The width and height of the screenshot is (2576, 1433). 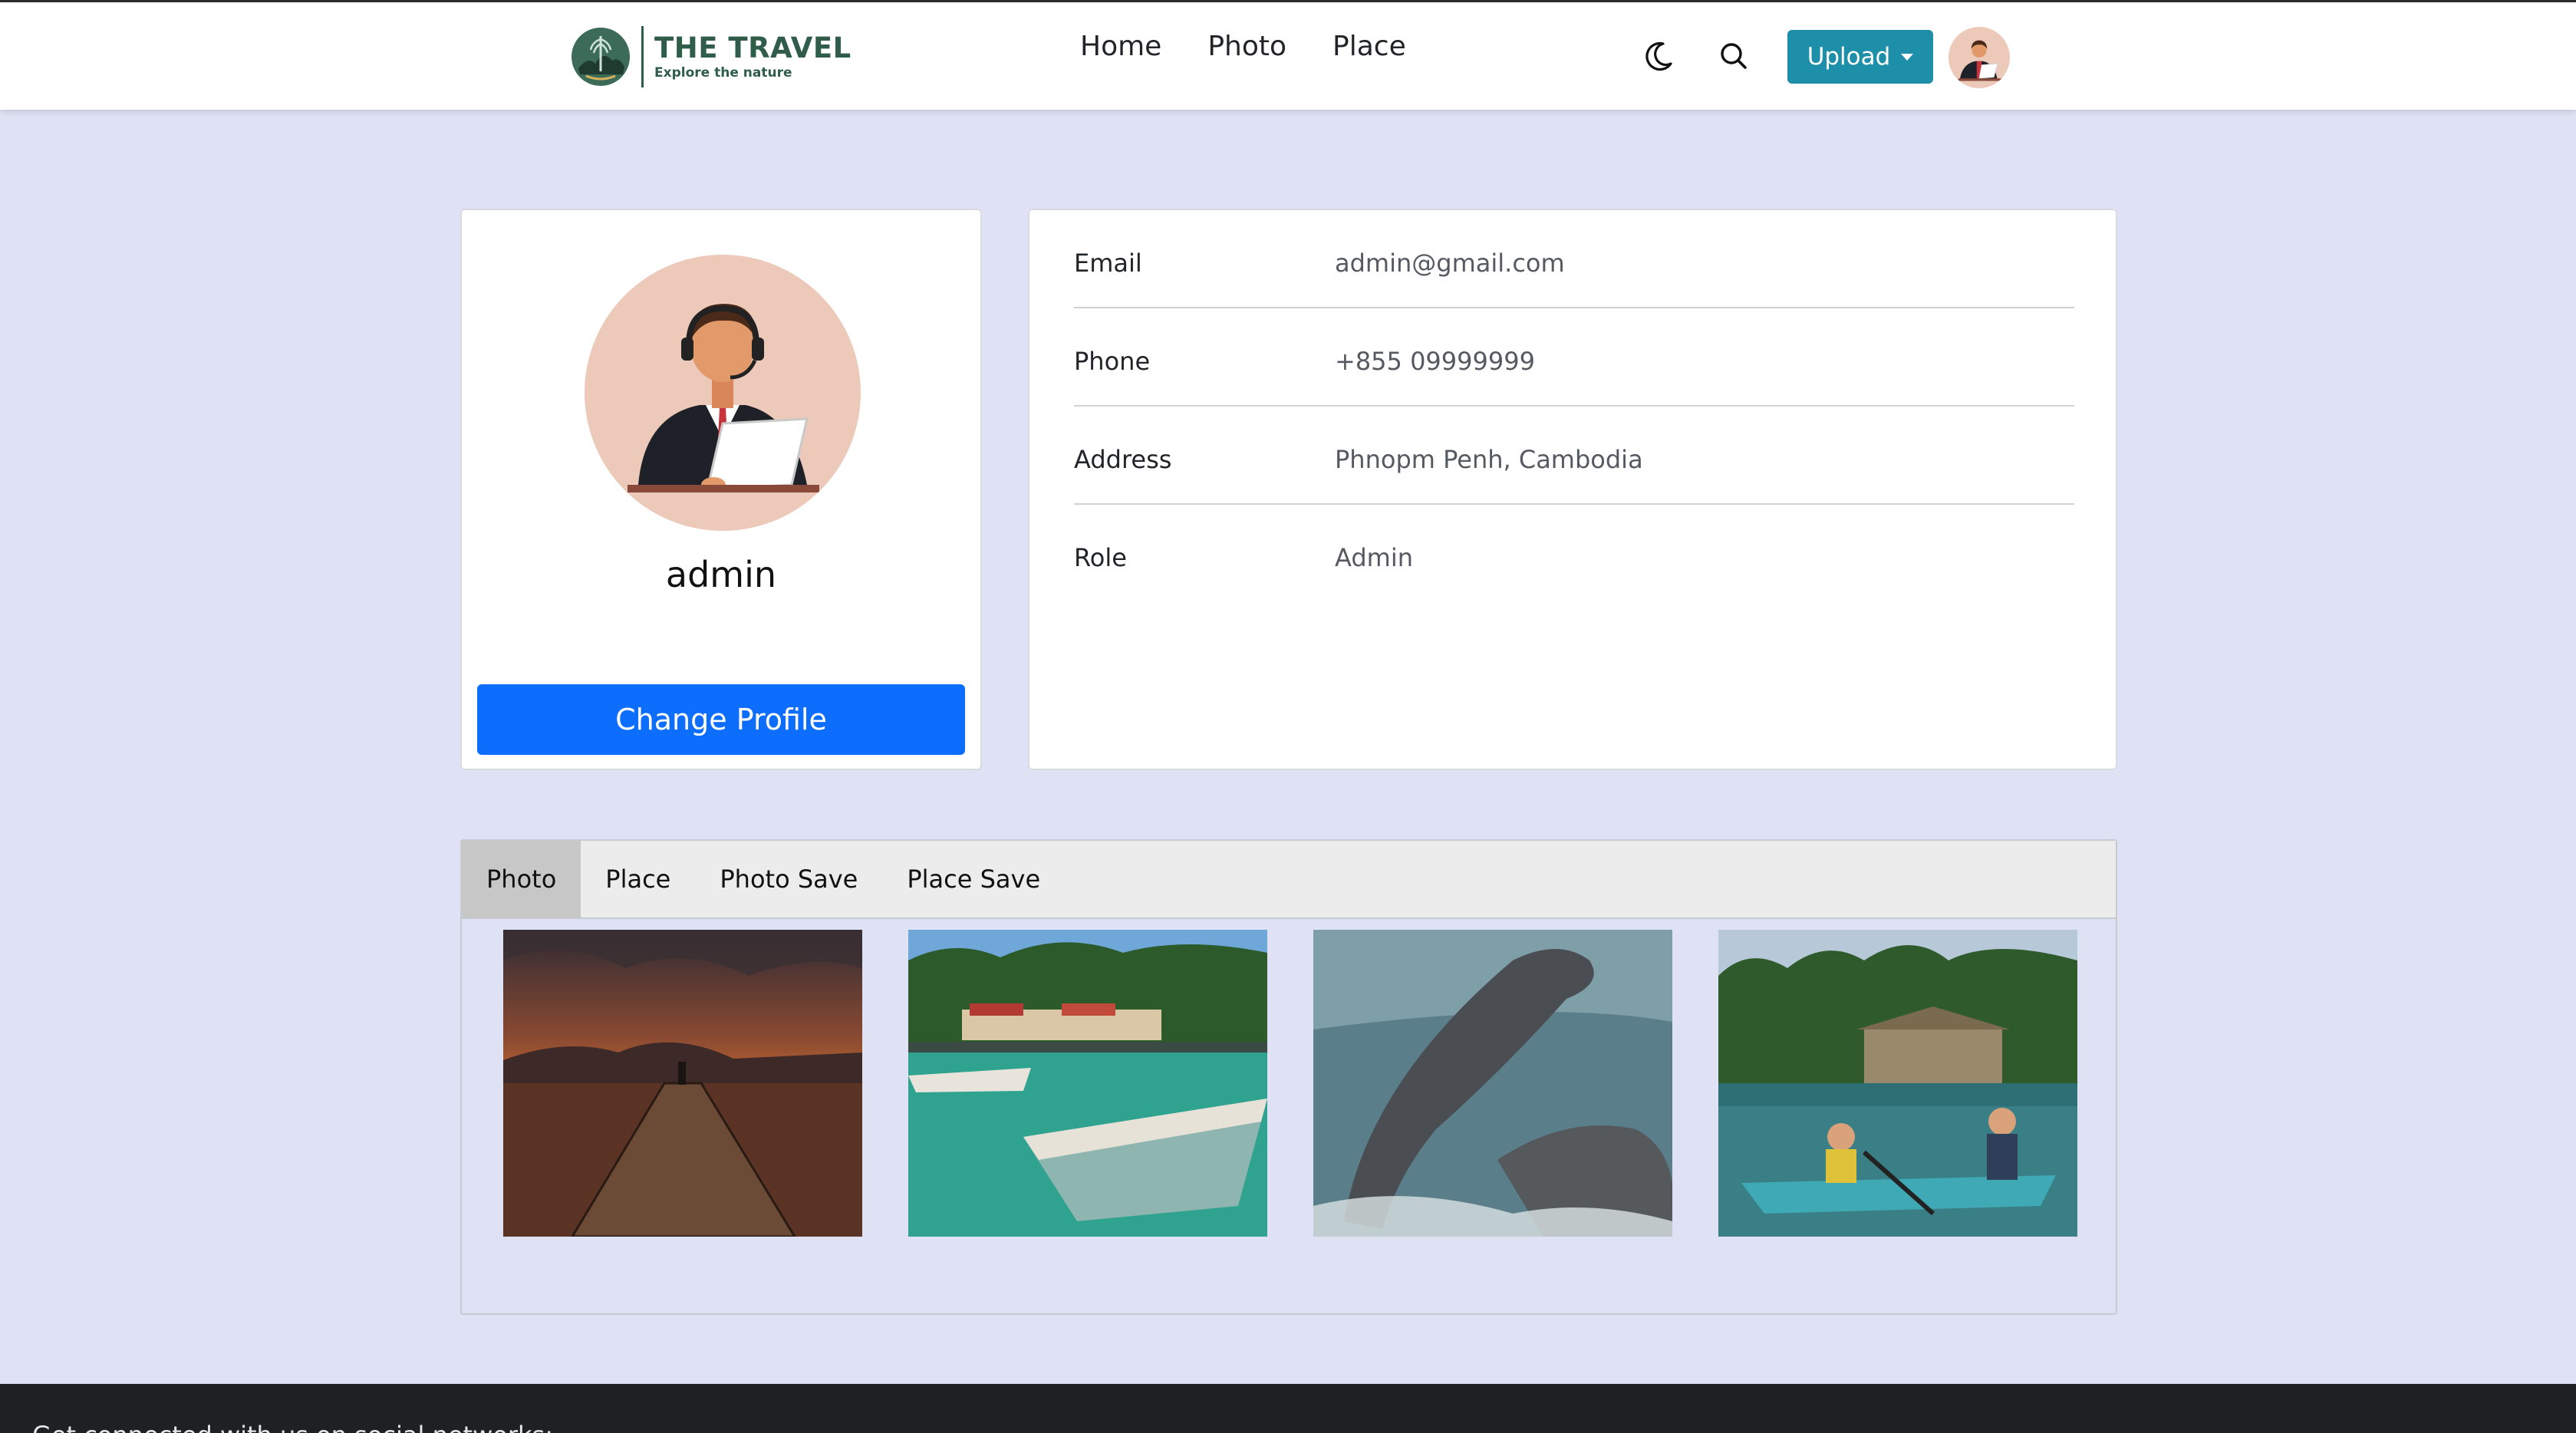 What do you see at coordinates (788, 879) in the screenshot?
I see `tab-photo-save: Photo Save` at bounding box center [788, 879].